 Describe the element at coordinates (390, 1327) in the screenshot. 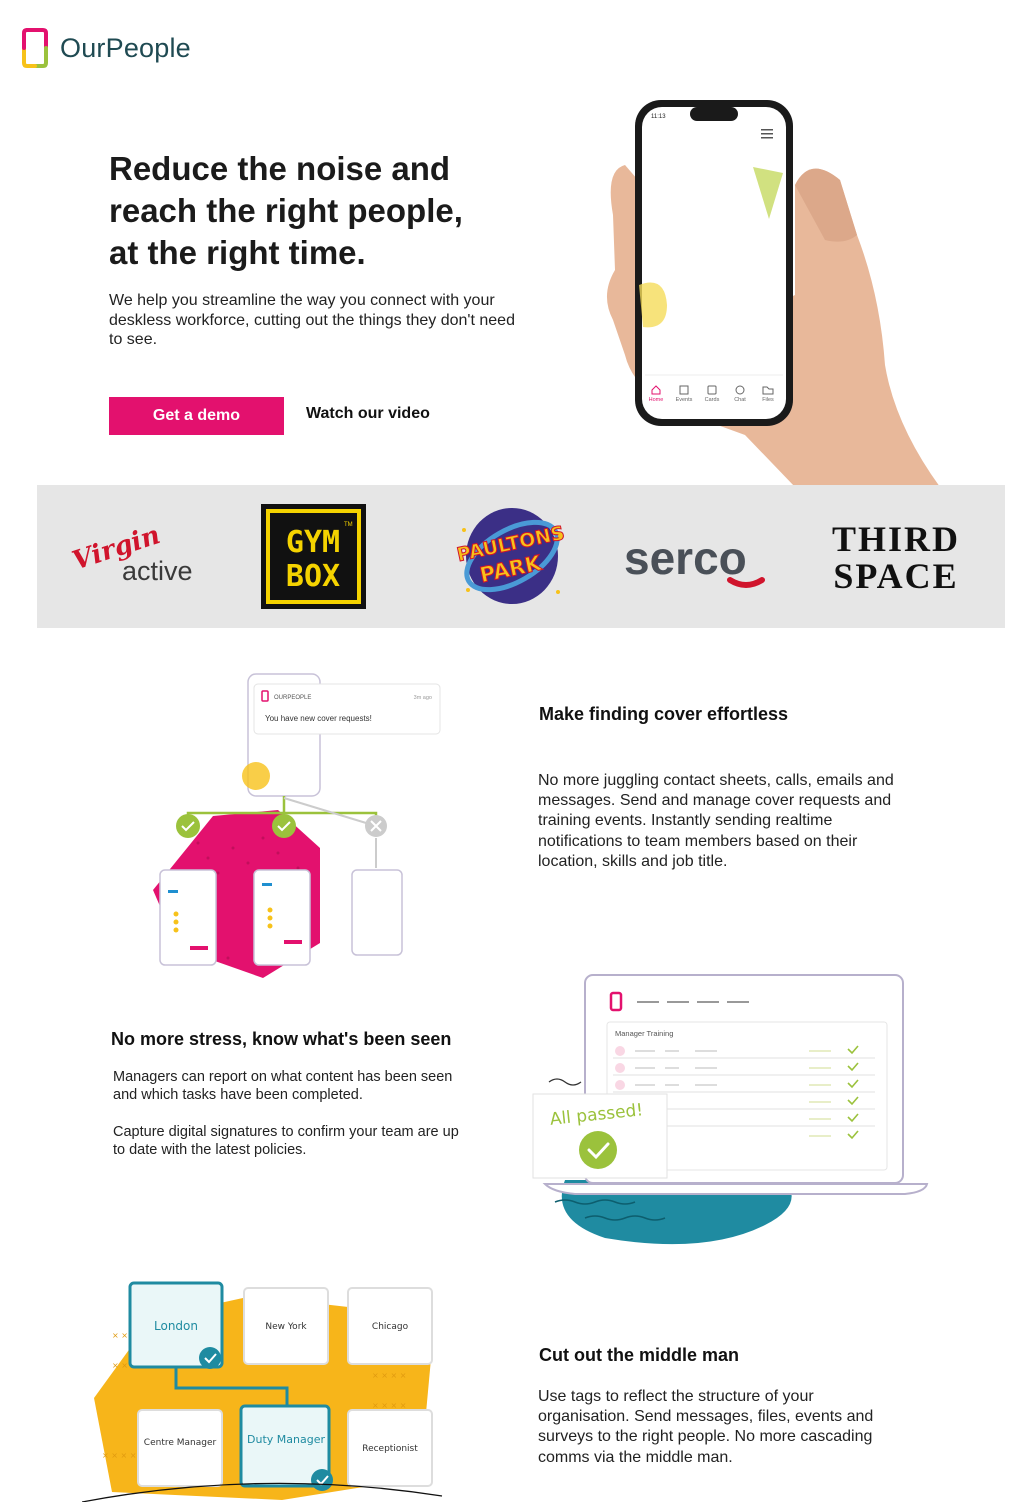

I see `tag-chicago: Chicago` at that location.